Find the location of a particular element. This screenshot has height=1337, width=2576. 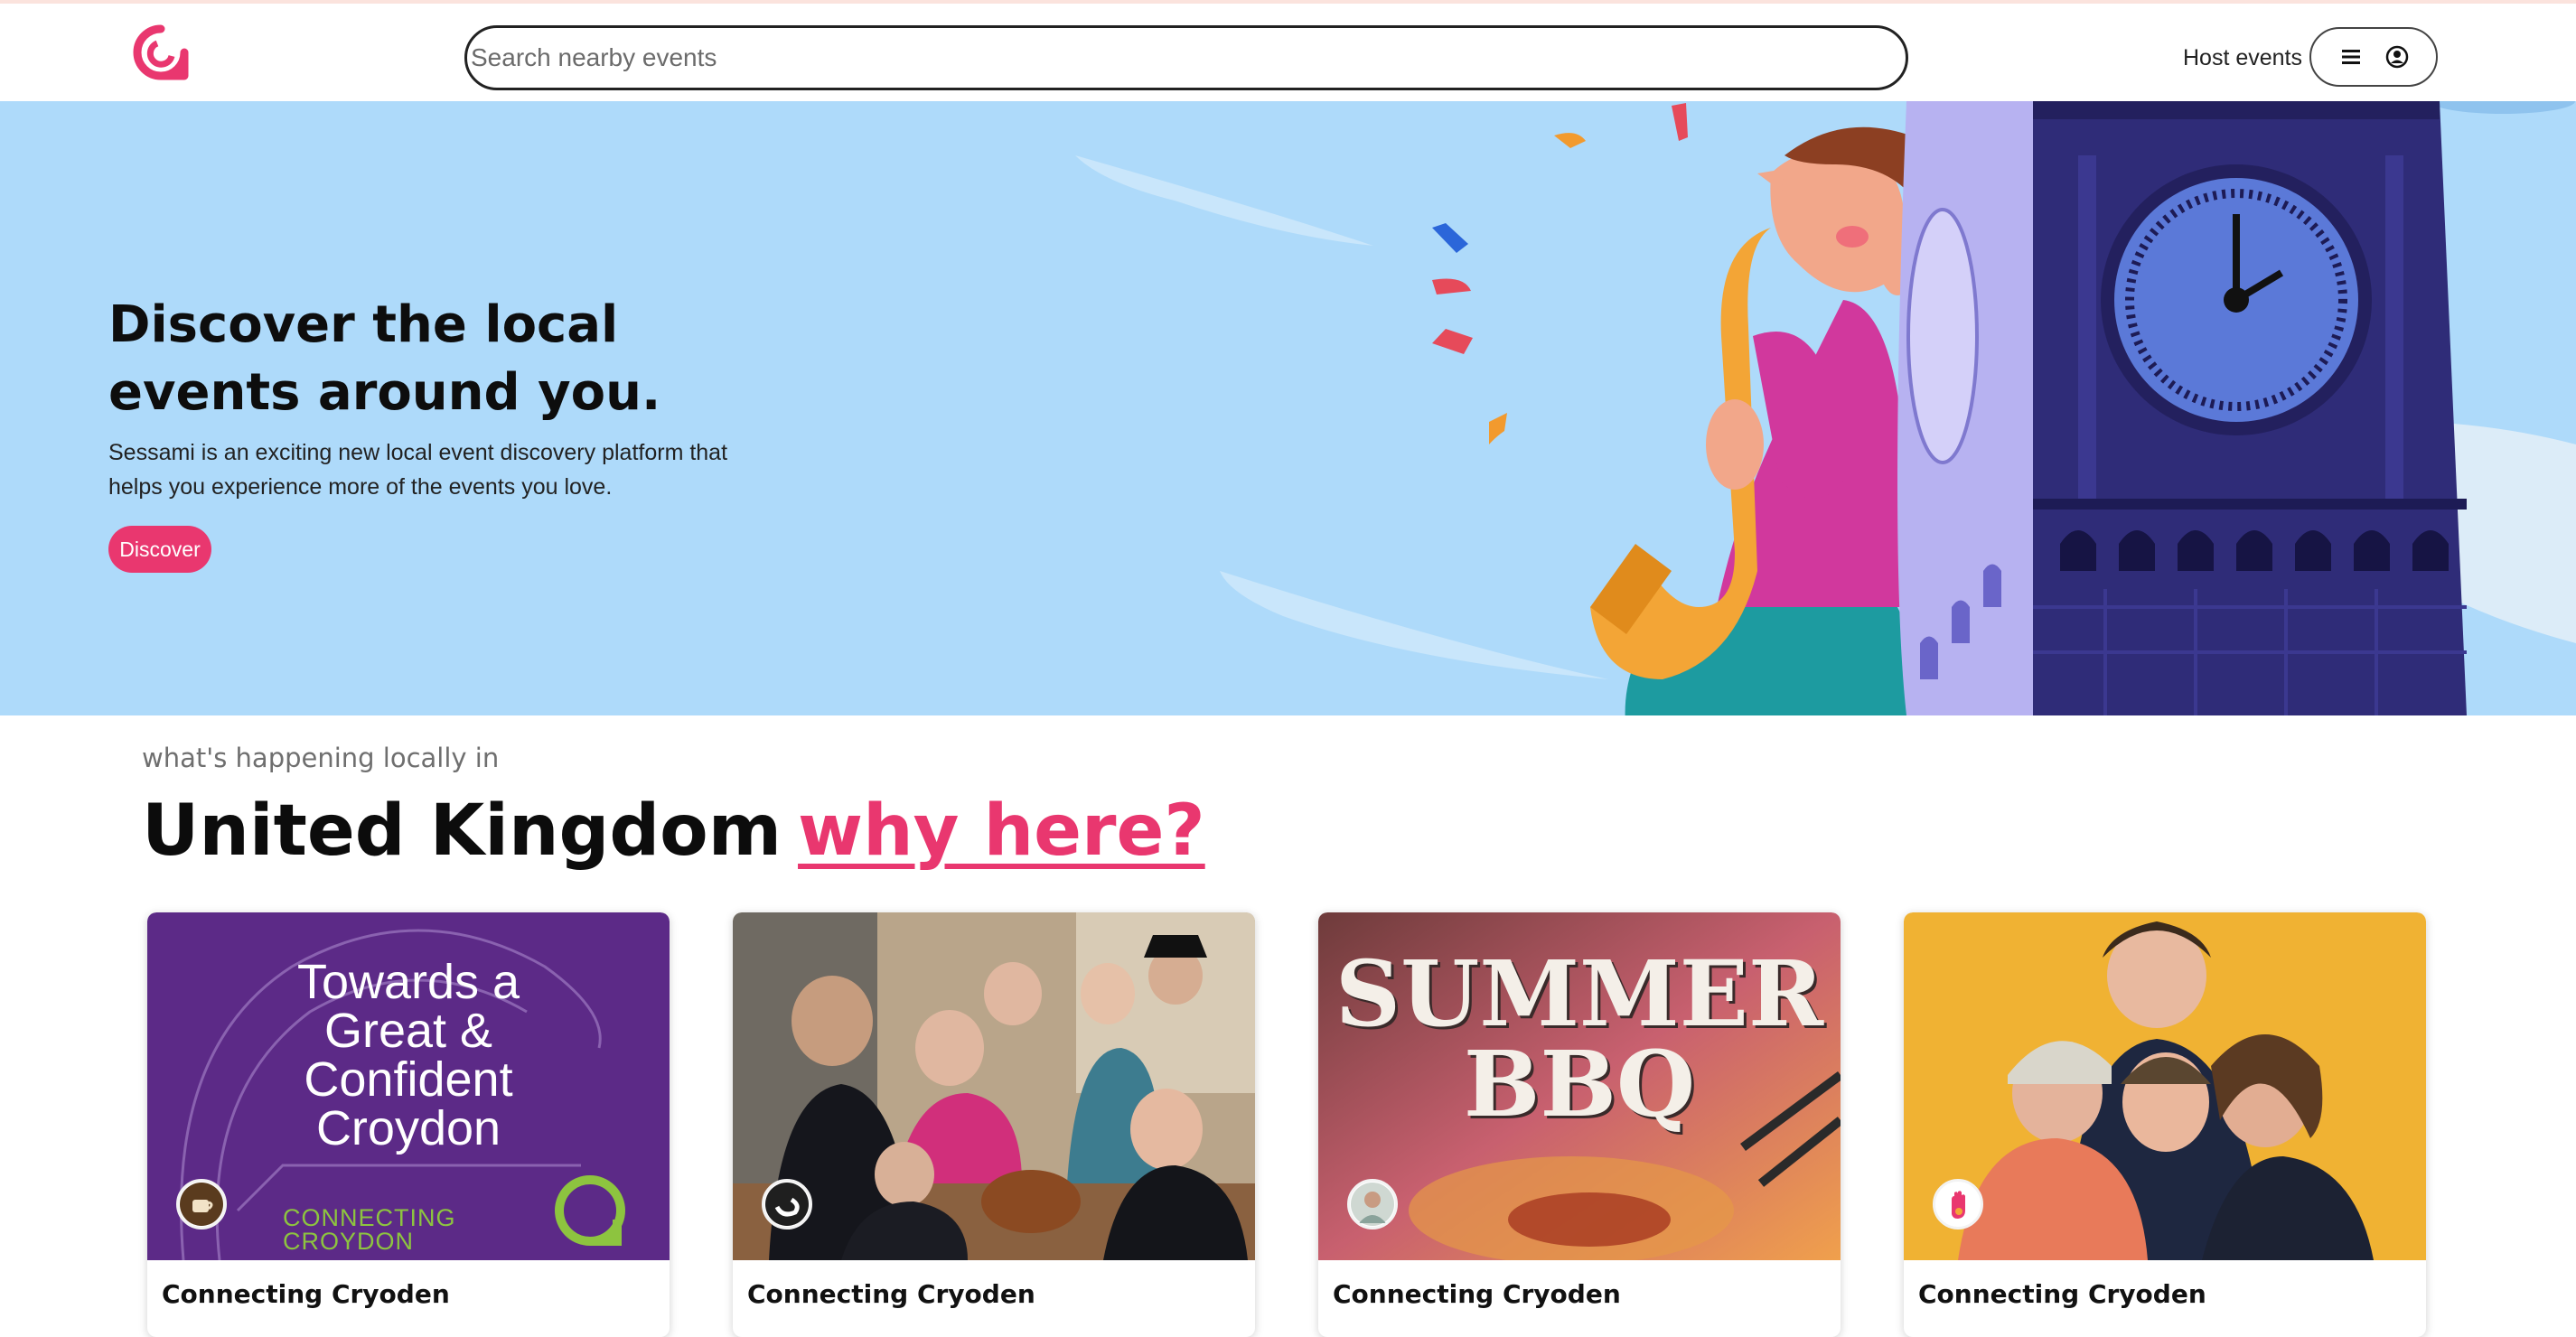

why-here-link: why here? is located at coordinates (1001, 831).